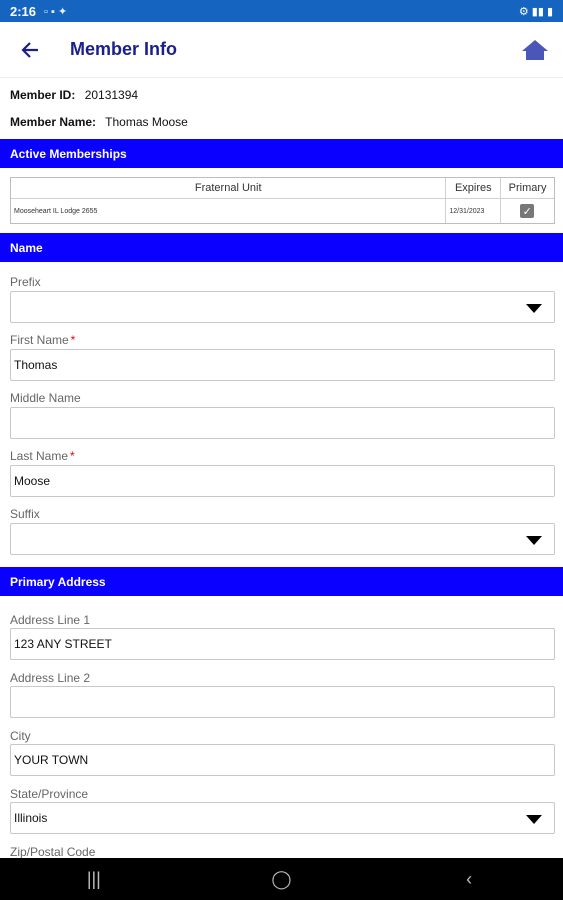  I want to click on member-id-label: Member ID:, so click(43, 95).